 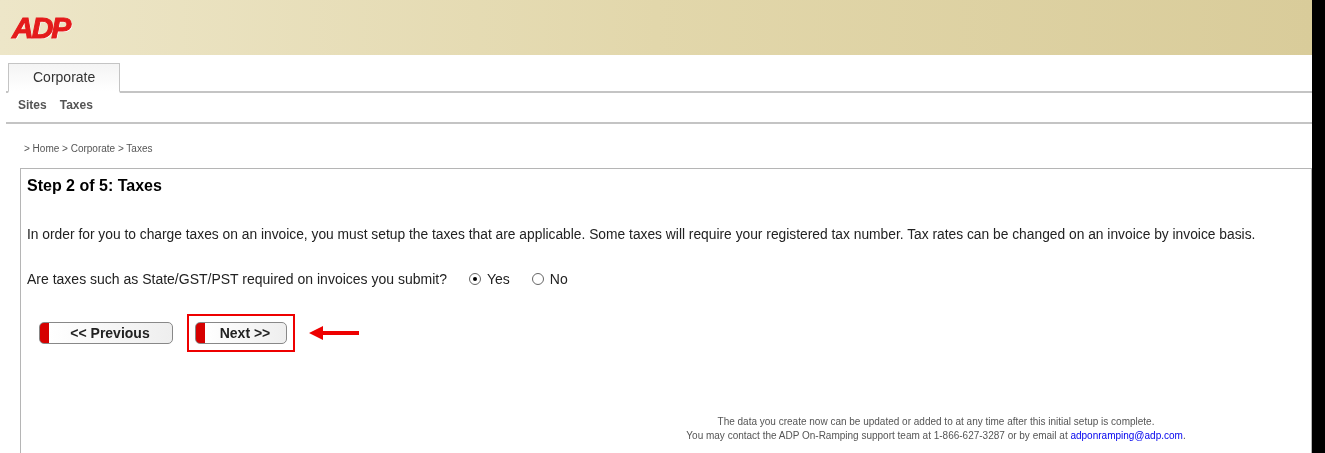 What do you see at coordinates (641, 234) in the screenshot?
I see `description-text: In order for you to charge taxes on an invoice, you must setup the taxes that are applicable. Some taxes will require your registered tax number. Tax rates can be changed on an invoice by invoice basis.` at bounding box center [641, 234].